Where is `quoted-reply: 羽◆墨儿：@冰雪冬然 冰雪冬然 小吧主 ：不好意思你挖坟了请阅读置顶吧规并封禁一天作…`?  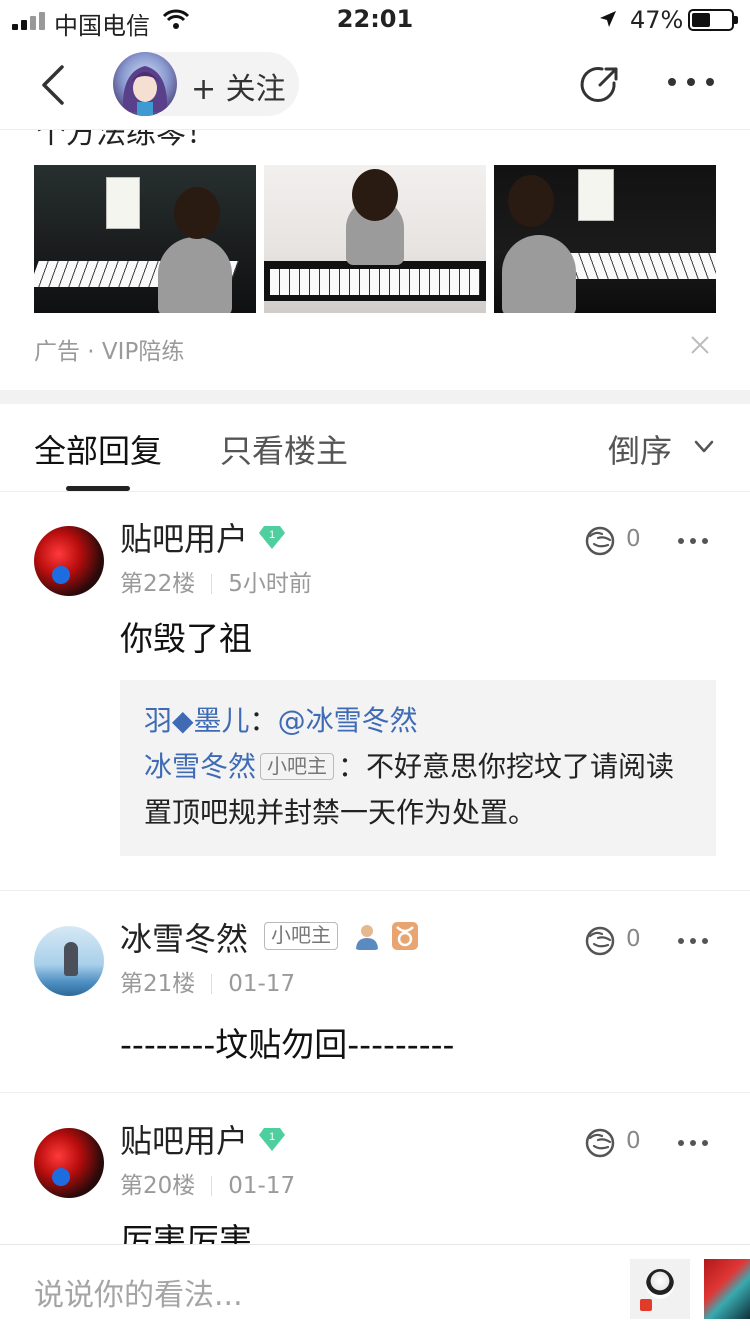
quoted-reply: 羽◆墨儿：@冰雪冬然 冰雪冬然 小吧主 ：不好意思你挖坟了请阅读置顶吧规并封禁一天作… is located at coordinates (418, 768).